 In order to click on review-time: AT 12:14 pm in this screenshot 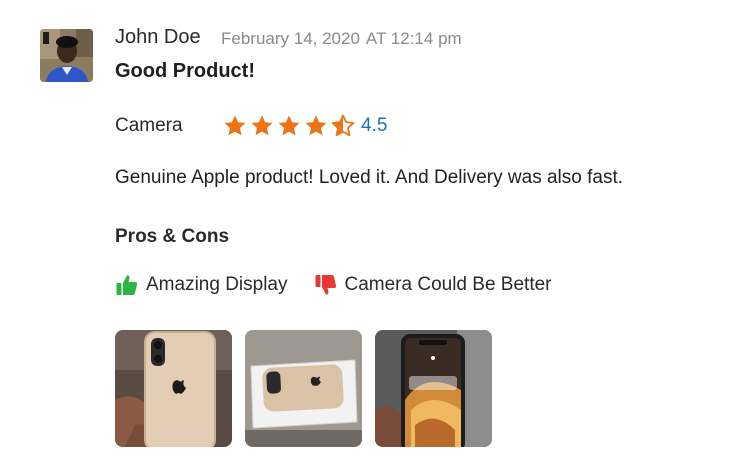, I will do `click(413, 38)`.